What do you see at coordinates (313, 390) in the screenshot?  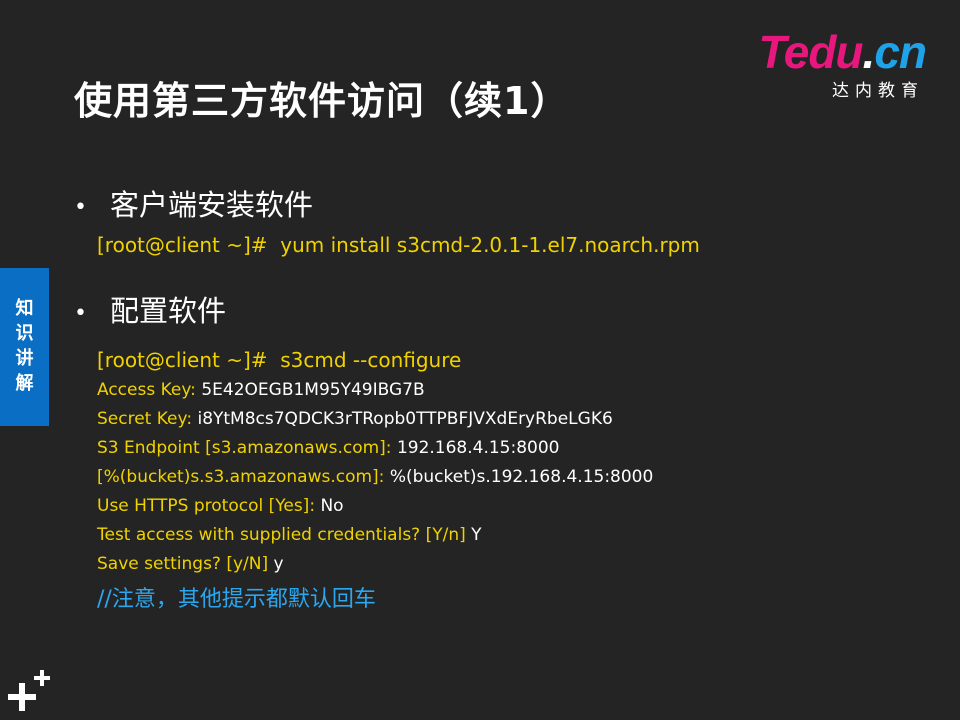 I see `config-value: 5E42OEGB1M95Y49IBG7B` at bounding box center [313, 390].